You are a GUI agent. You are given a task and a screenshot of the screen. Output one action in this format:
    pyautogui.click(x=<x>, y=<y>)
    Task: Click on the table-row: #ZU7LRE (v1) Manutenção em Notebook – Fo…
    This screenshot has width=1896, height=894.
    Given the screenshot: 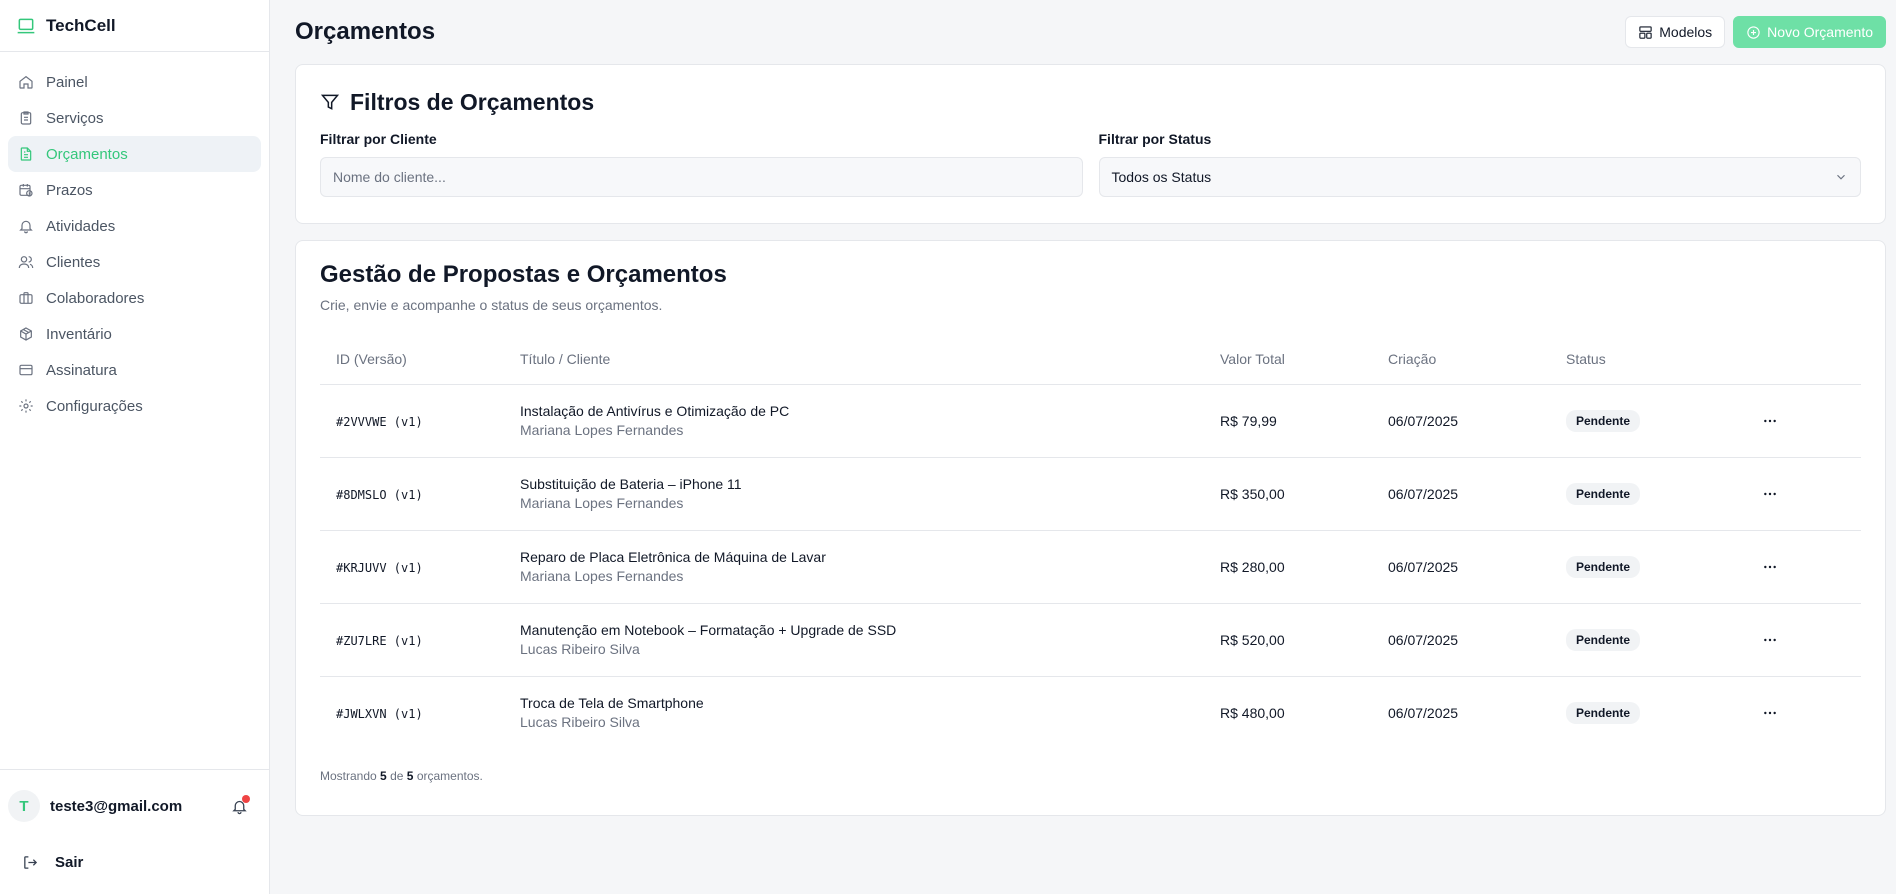 What is the action you would take?
    pyautogui.click(x=1090, y=640)
    